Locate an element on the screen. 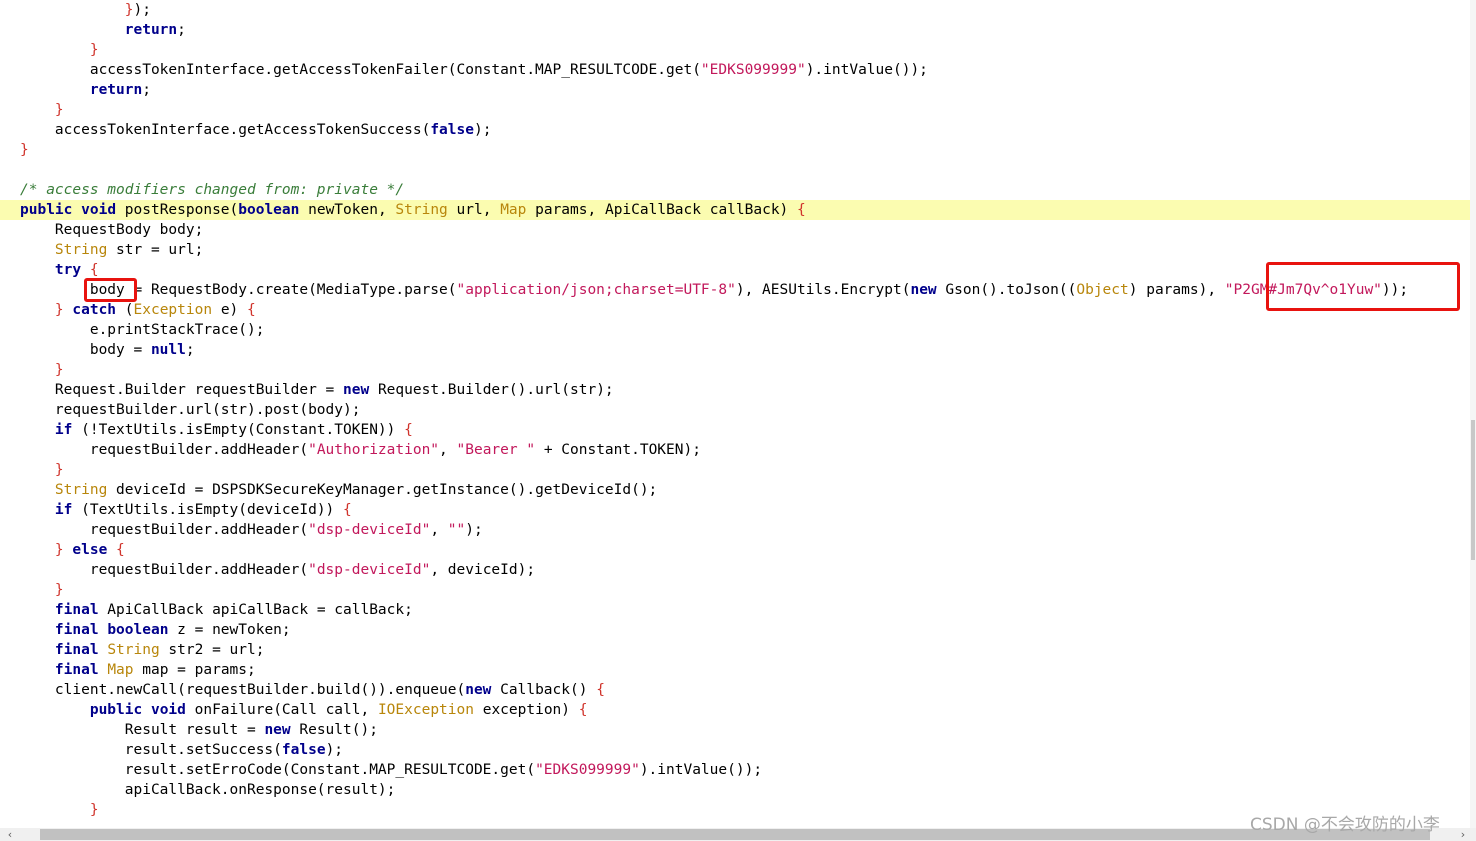 The width and height of the screenshot is (1476, 841). code-token: ).intValue()); is located at coordinates (866, 70).